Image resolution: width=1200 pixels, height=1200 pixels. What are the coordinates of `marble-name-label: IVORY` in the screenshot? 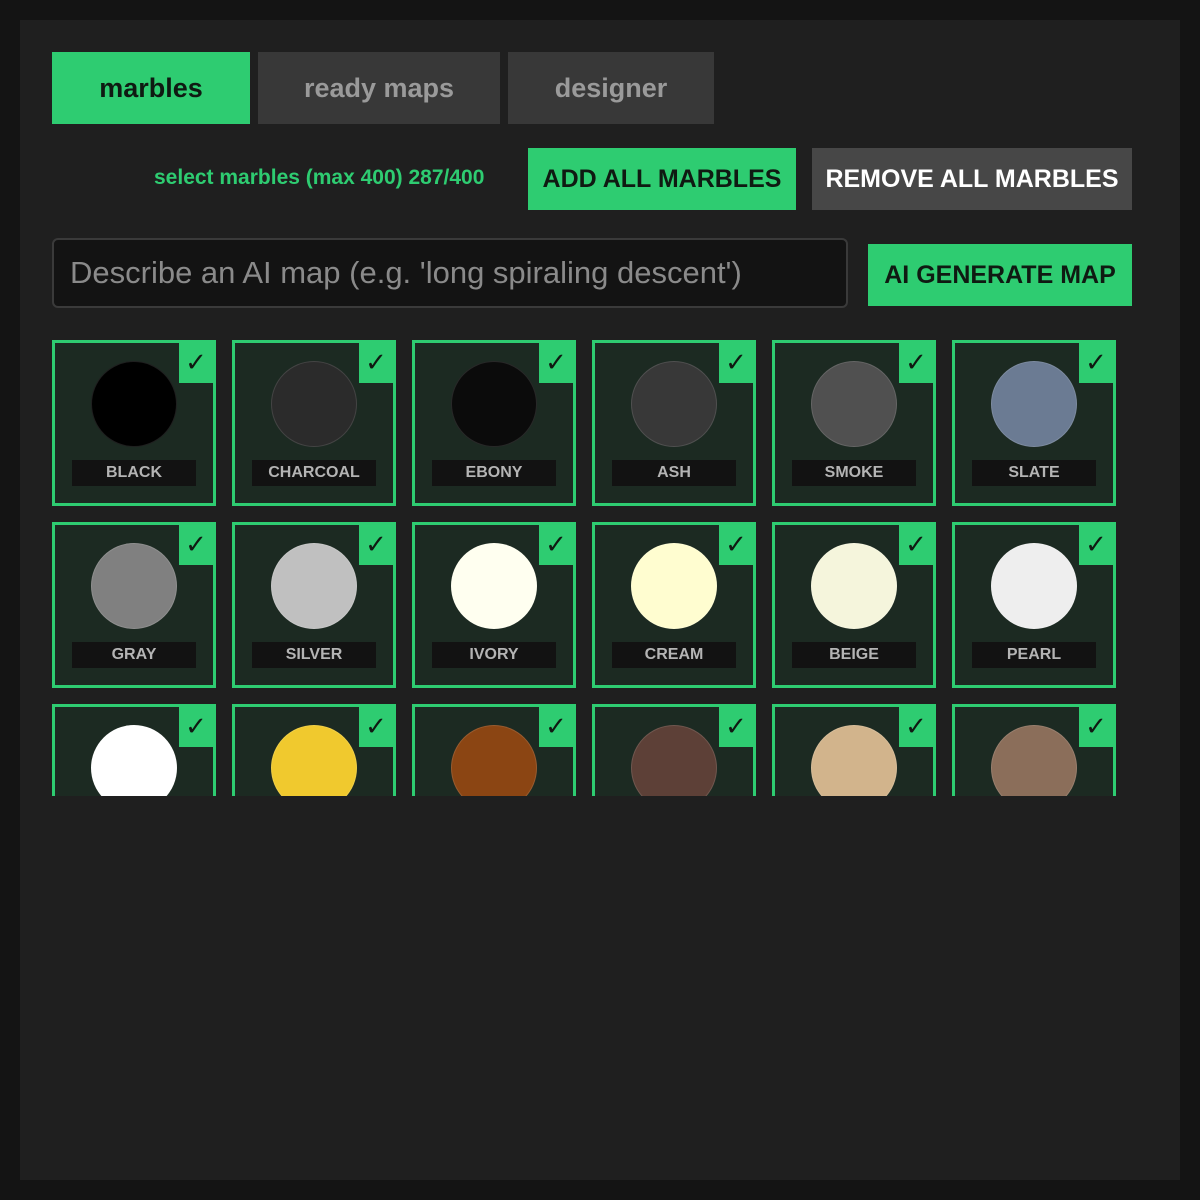 It's located at (494, 655).